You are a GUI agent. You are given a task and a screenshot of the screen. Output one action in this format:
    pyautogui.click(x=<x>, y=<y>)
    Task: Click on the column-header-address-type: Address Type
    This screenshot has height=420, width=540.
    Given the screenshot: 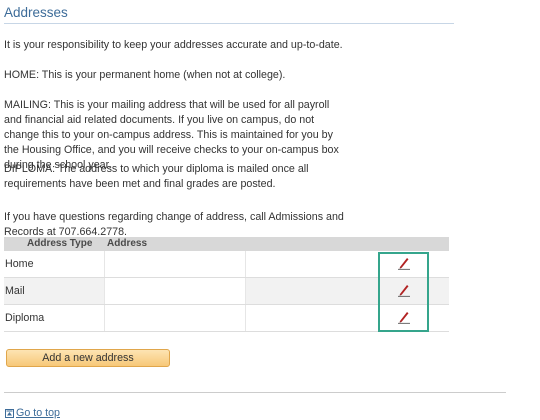 What is the action you would take?
    pyautogui.click(x=60, y=243)
    